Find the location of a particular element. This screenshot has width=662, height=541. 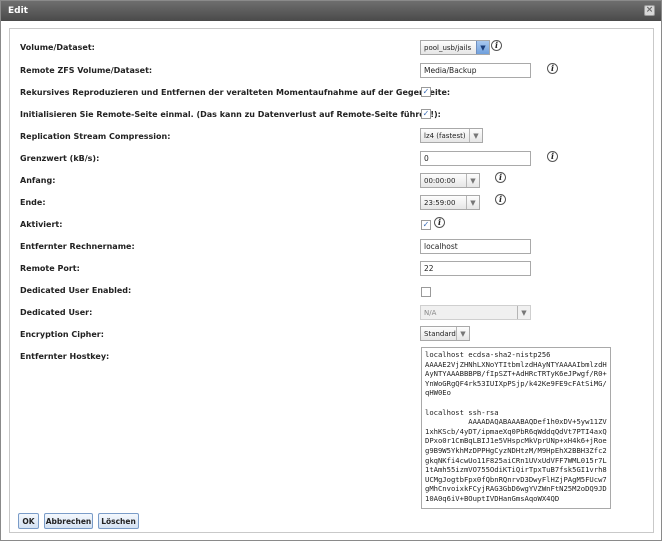

row-enabled: Aktiviert: is located at coordinates (41, 224).